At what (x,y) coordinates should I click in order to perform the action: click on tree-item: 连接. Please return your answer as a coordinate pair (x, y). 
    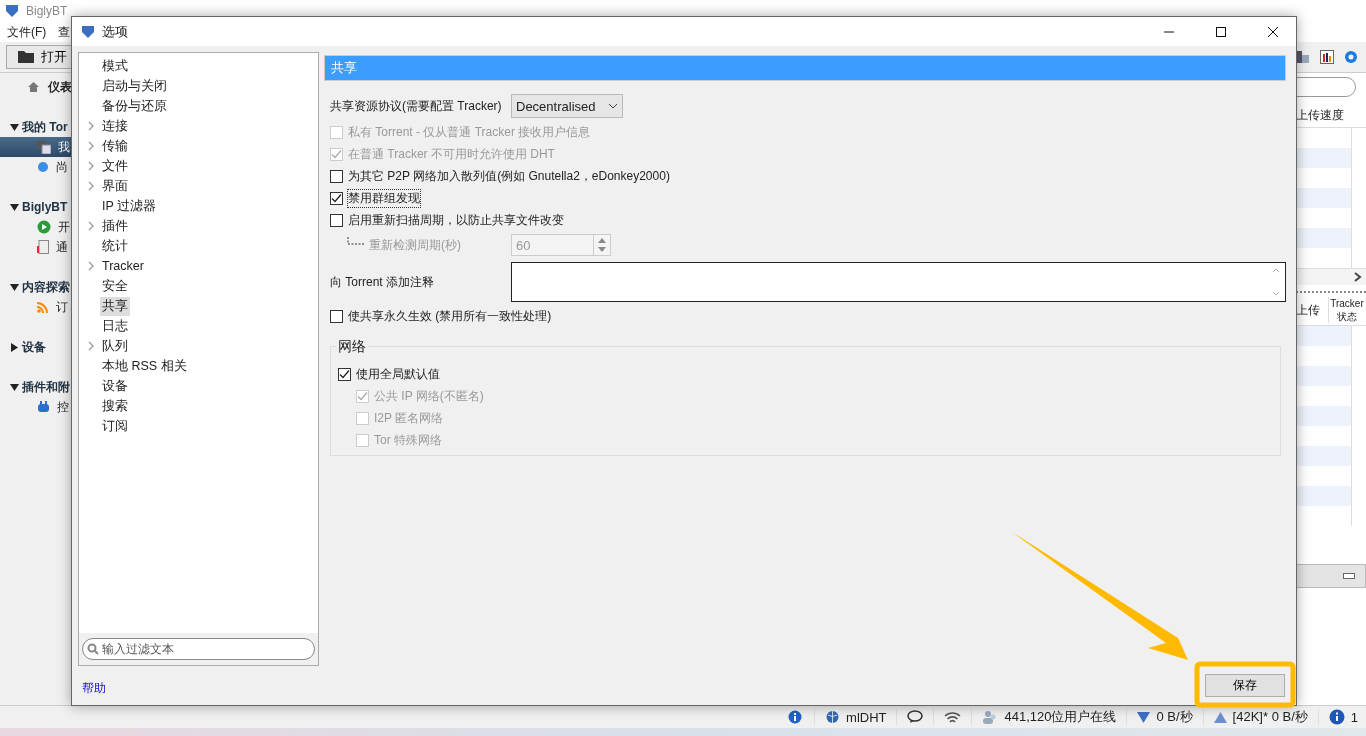
    Looking at the image, I should click on (115, 126).